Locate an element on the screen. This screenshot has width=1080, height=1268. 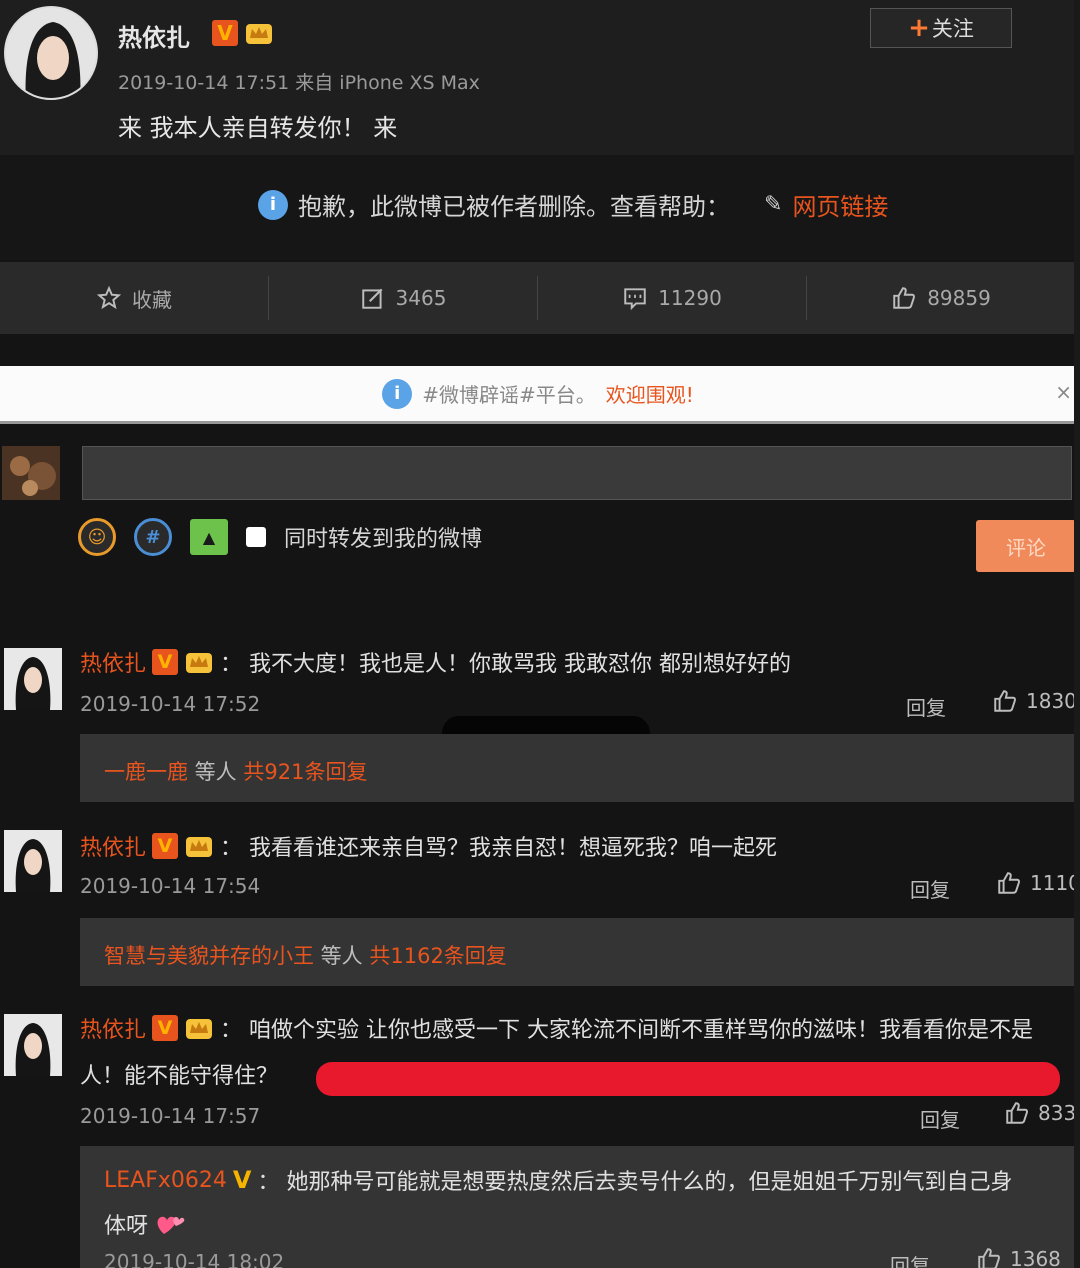
comment-like-button: 833 is located at coordinates (1040, 1113).